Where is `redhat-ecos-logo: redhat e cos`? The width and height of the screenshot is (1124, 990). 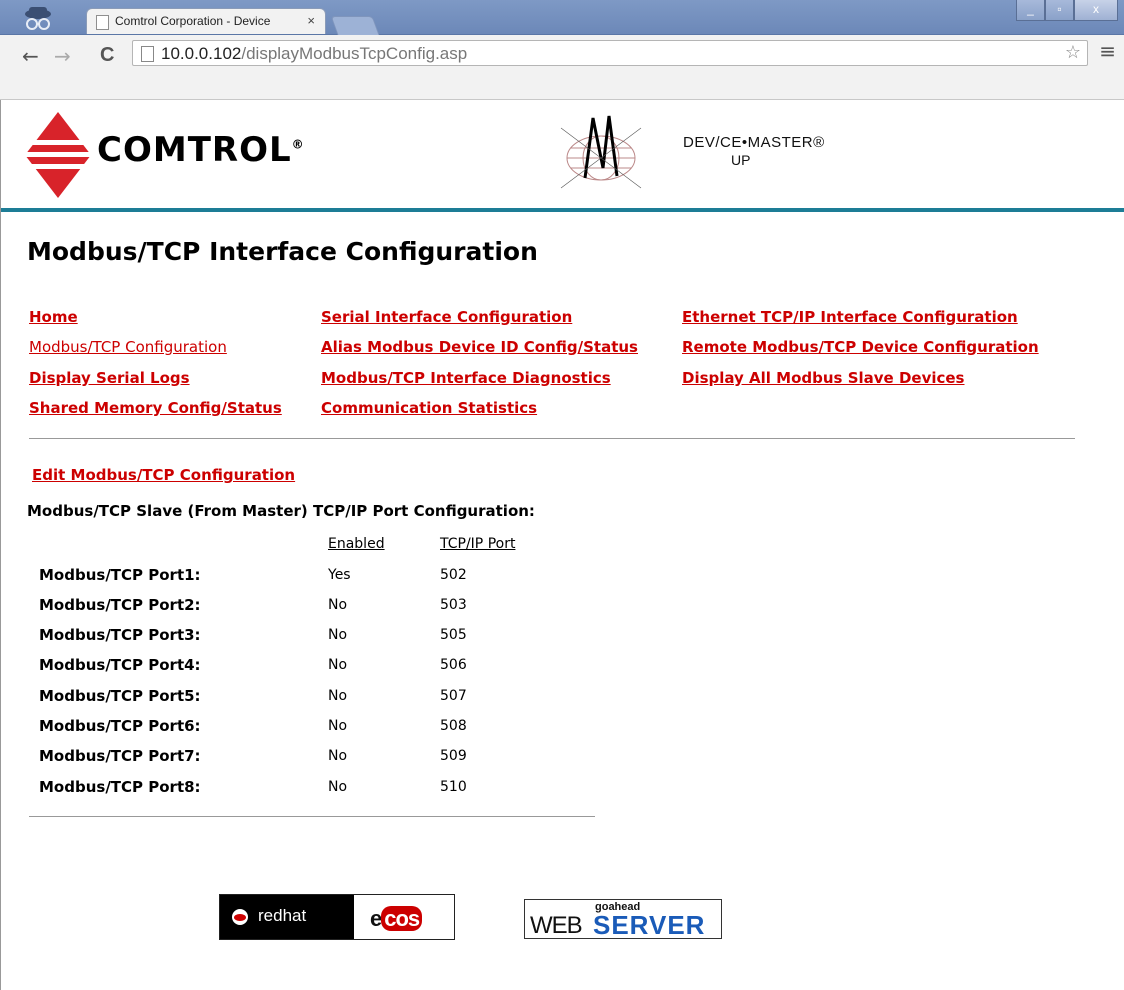
redhat-ecos-logo: redhat e cos is located at coordinates (337, 917).